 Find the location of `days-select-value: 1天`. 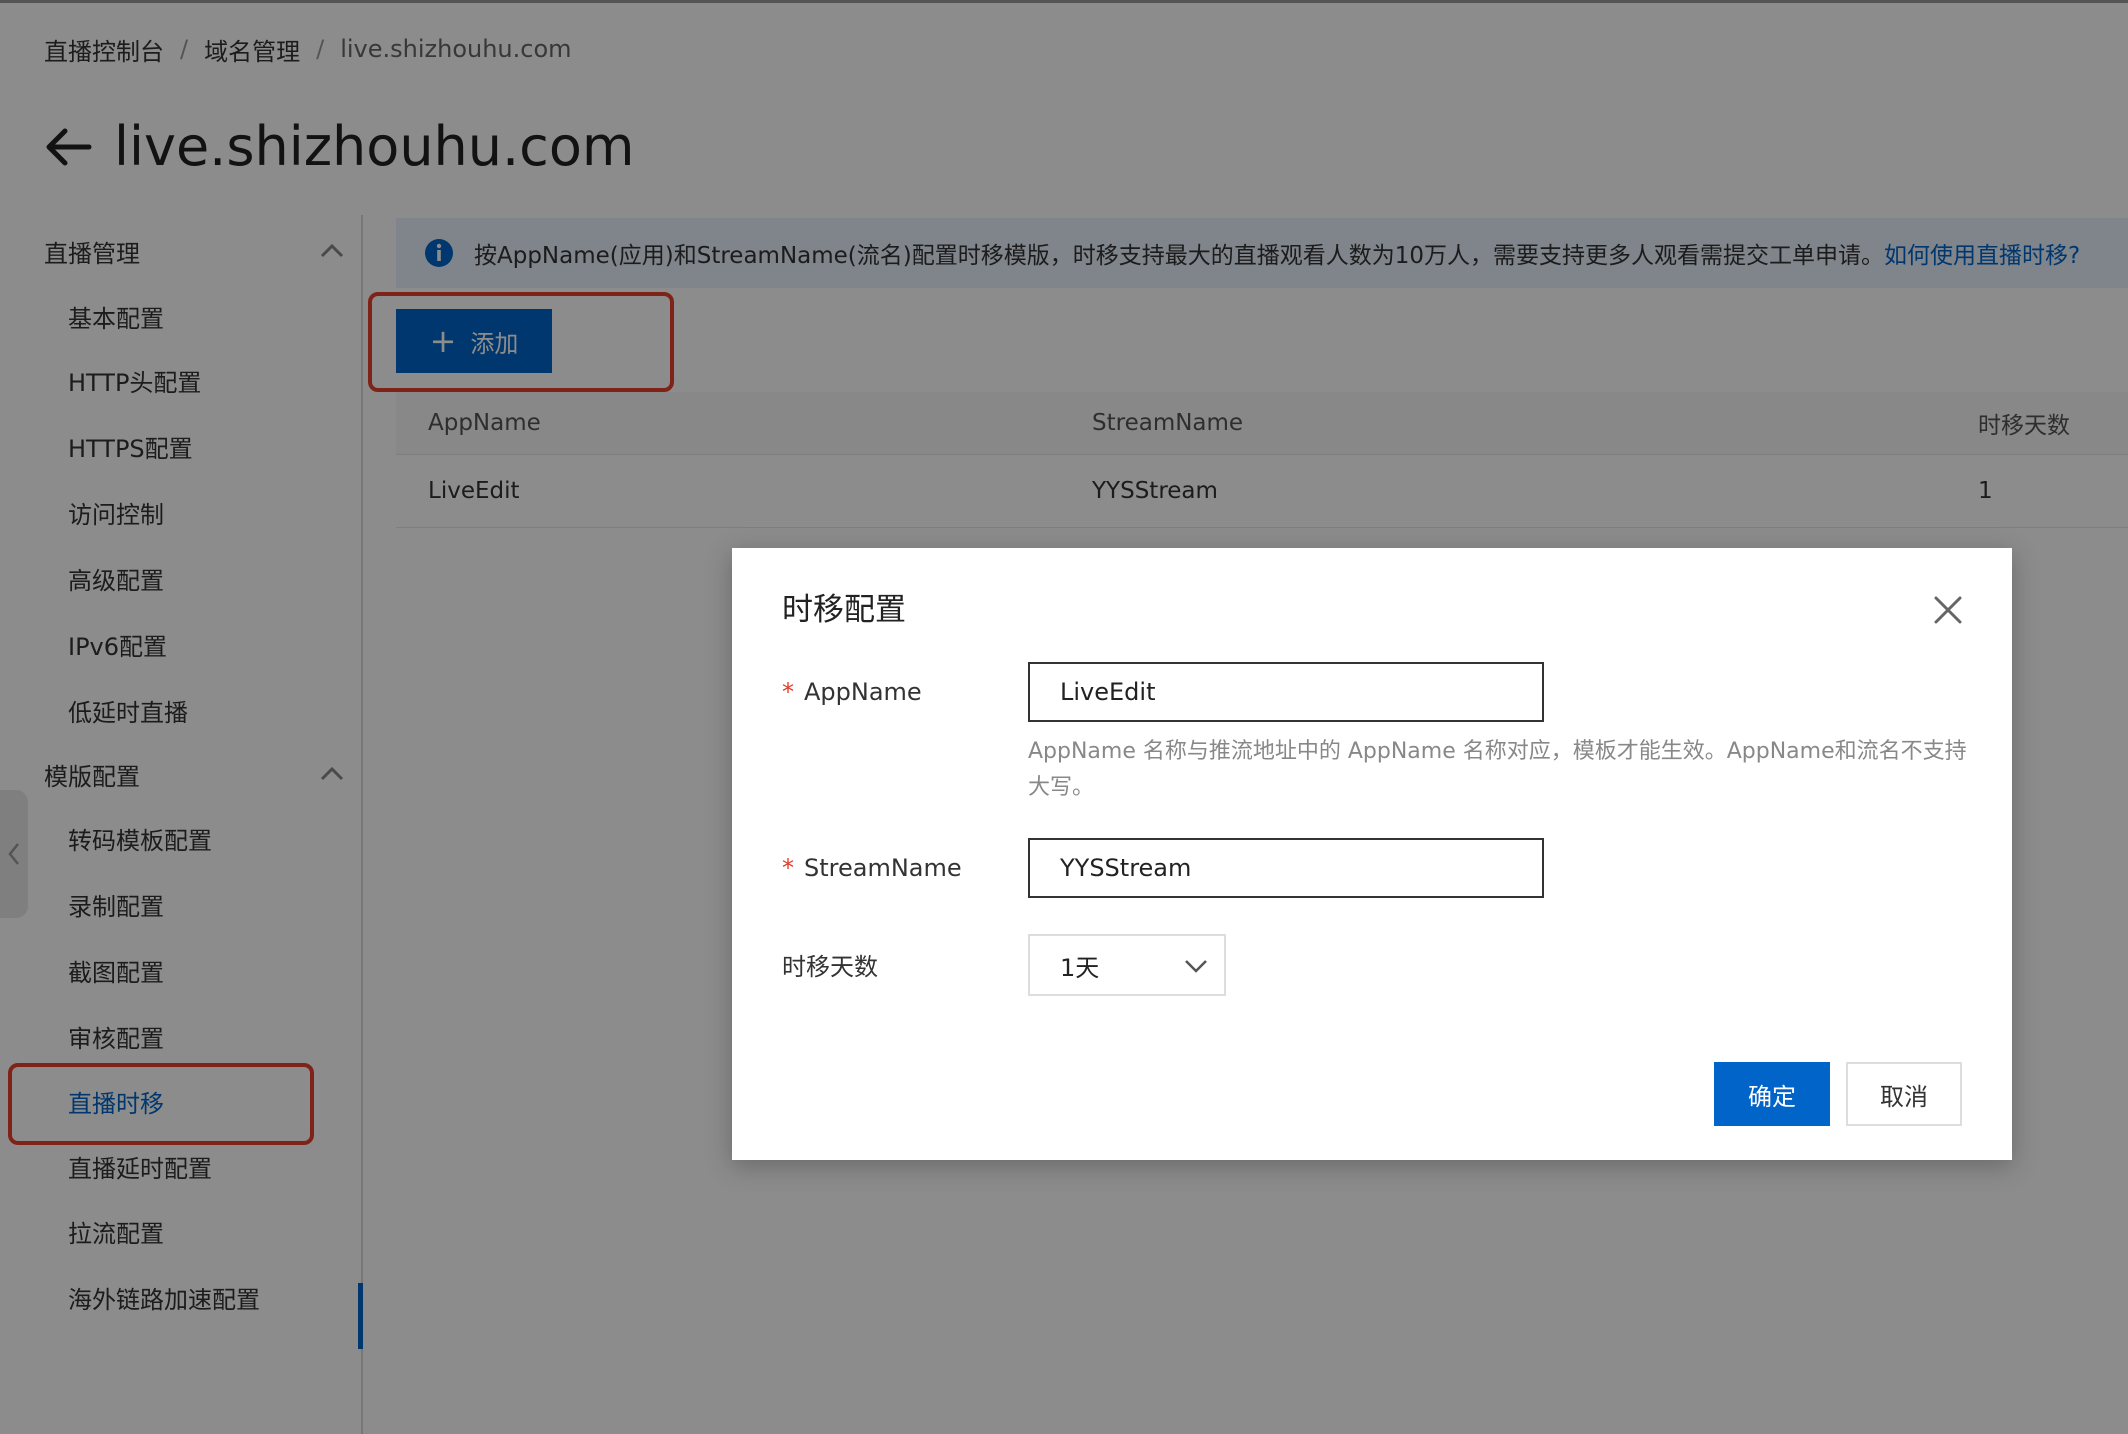

days-select-value: 1天 is located at coordinates (1080, 967).